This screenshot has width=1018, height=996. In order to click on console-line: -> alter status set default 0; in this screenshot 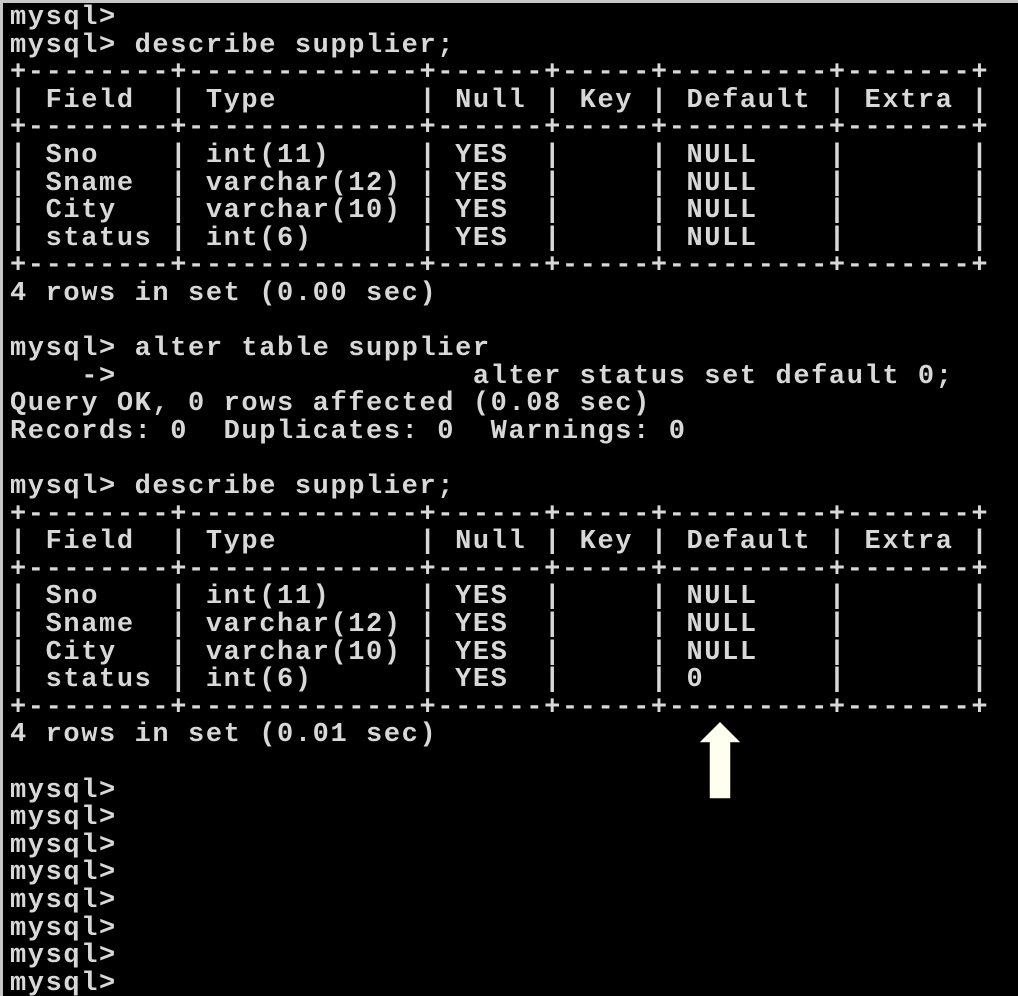, I will do `click(482, 376)`.